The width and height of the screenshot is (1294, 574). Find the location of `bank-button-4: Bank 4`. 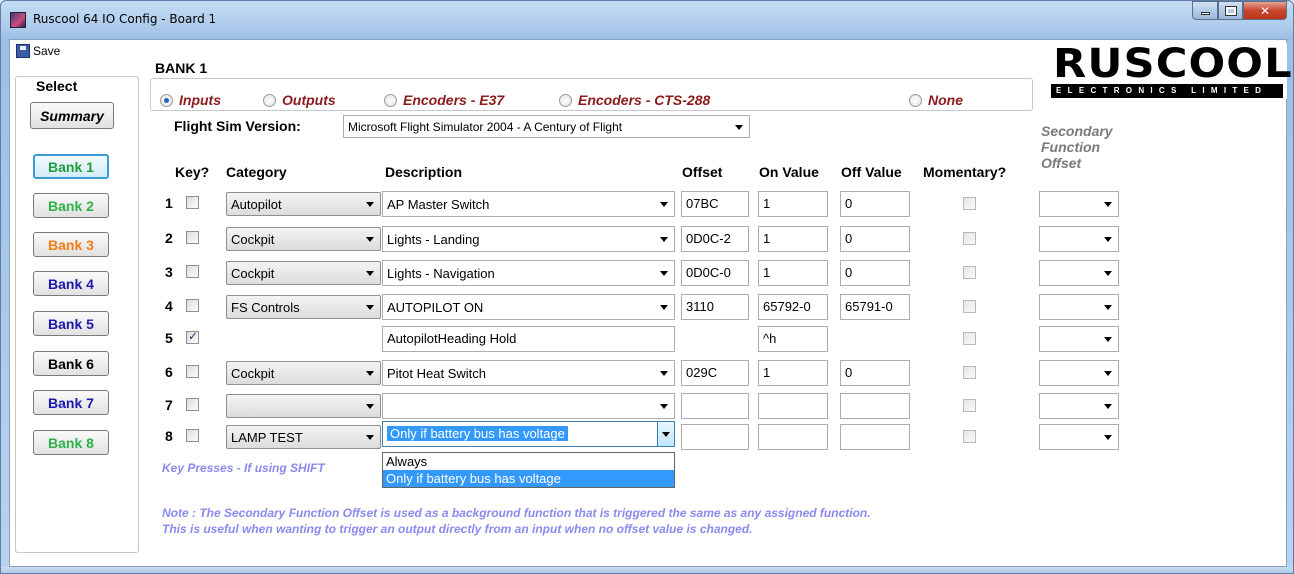

bank-button-4: Bank 4 is located at coordinates (71, 283).